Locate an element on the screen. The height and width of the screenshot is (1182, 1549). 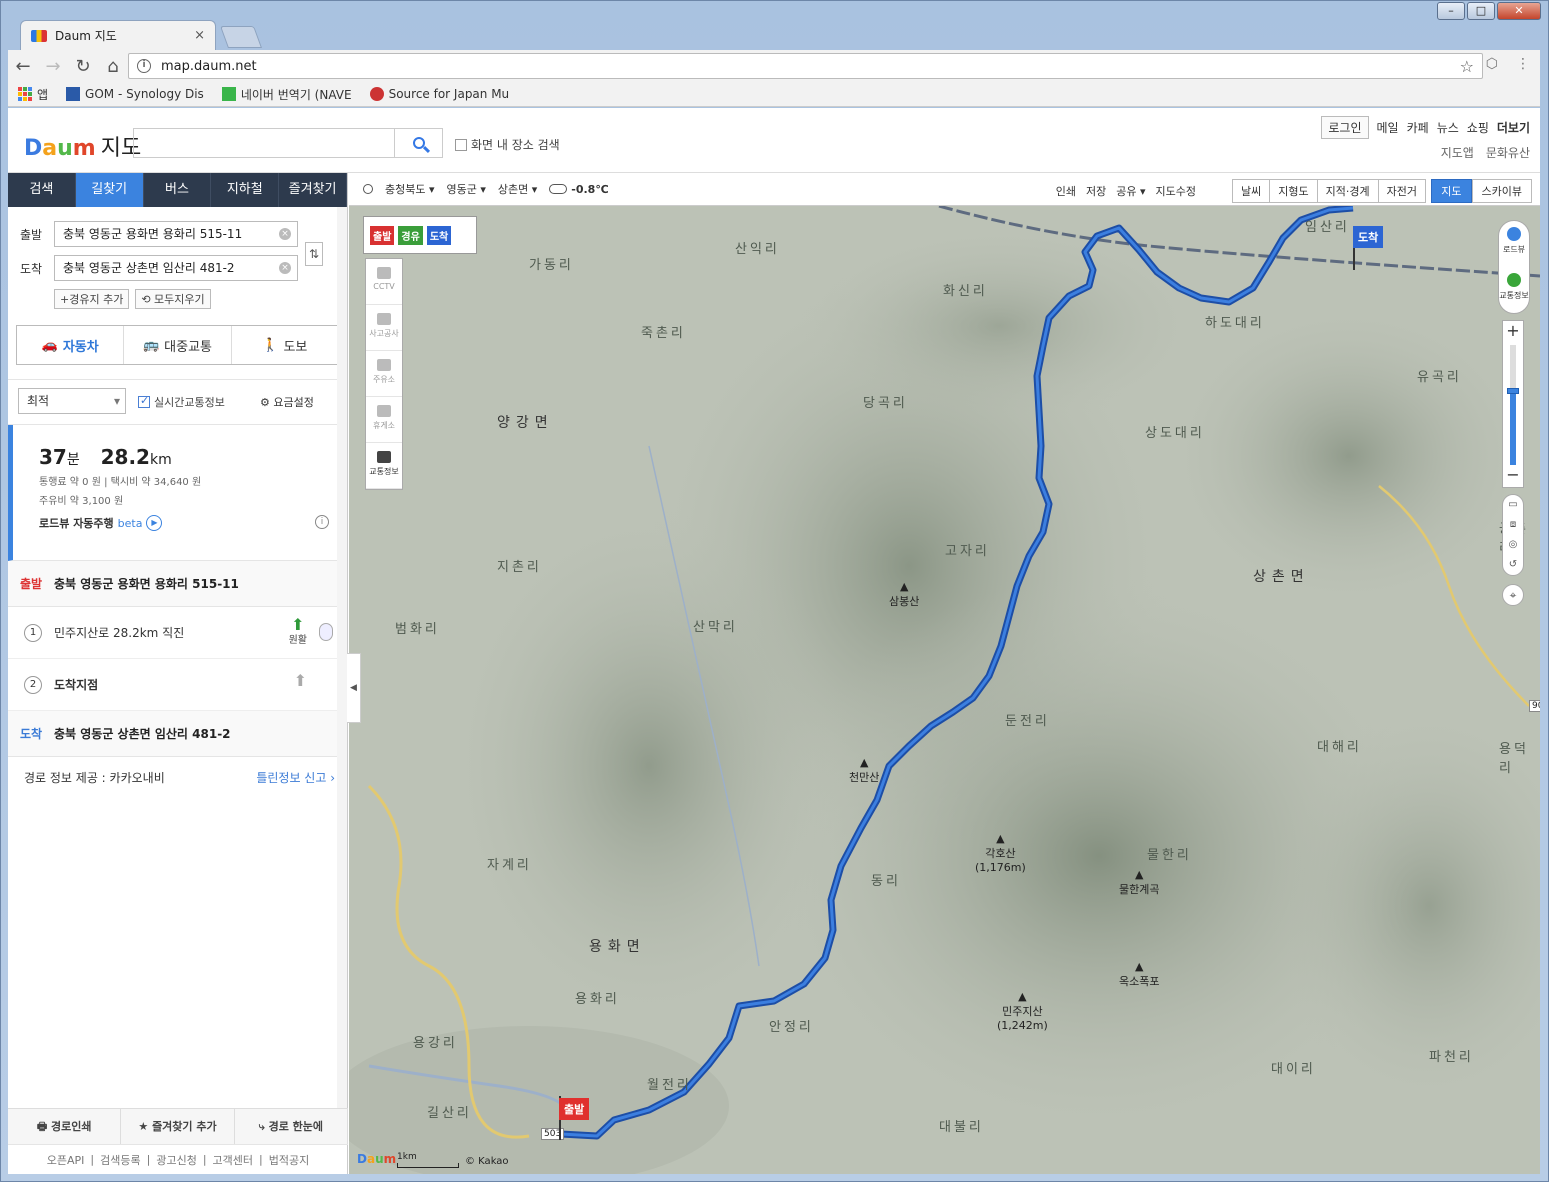
zoom-handle is located at coordinates (1513, 391).